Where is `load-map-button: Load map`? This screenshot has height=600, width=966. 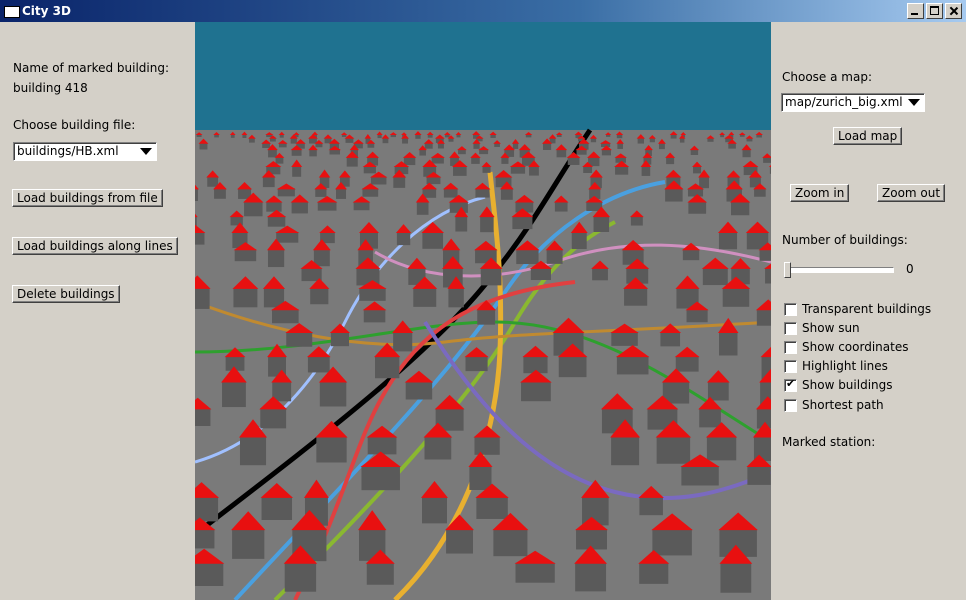
load-map-button: Load map is located at coordinates (868, 136).